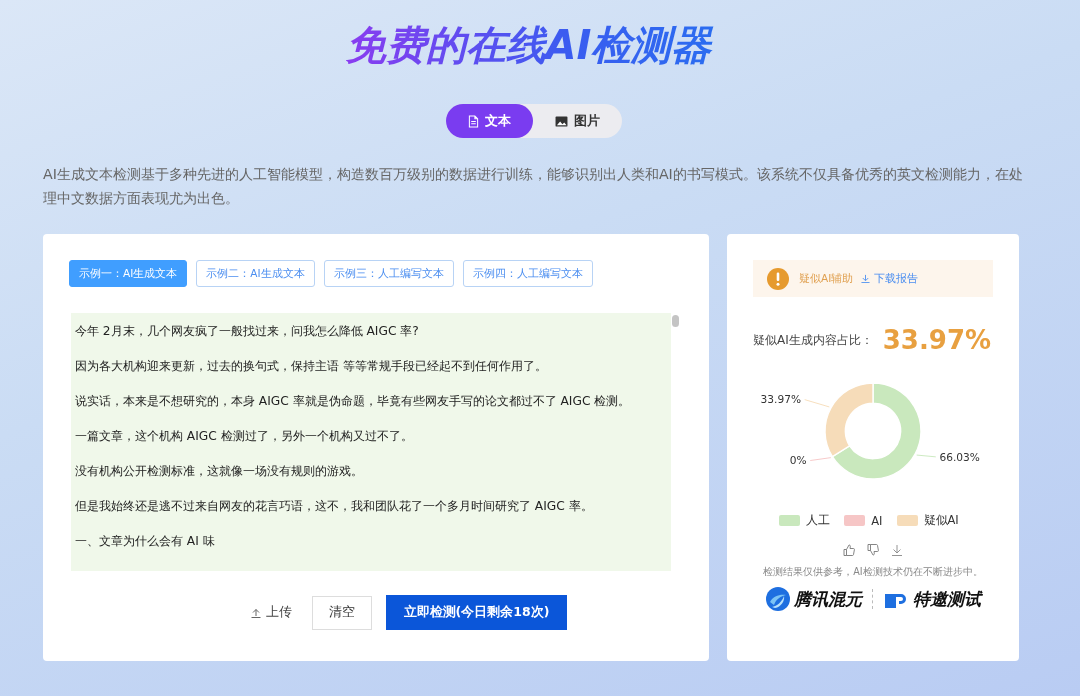  I want to click on slice-label: 66.03%, so click(959, 457).